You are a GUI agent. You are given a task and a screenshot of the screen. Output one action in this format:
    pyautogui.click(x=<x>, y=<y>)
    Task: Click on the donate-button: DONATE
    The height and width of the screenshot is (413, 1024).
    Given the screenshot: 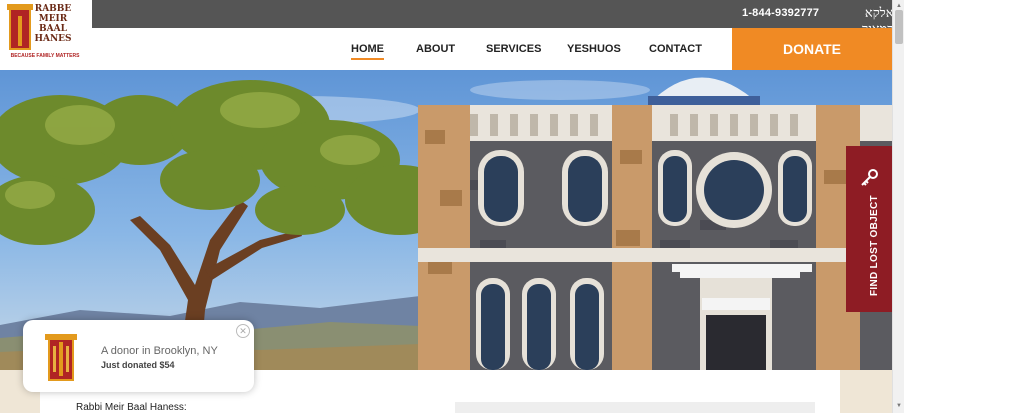 What is the action you would take?
    pyautogui.click(x=812, y=49)
    